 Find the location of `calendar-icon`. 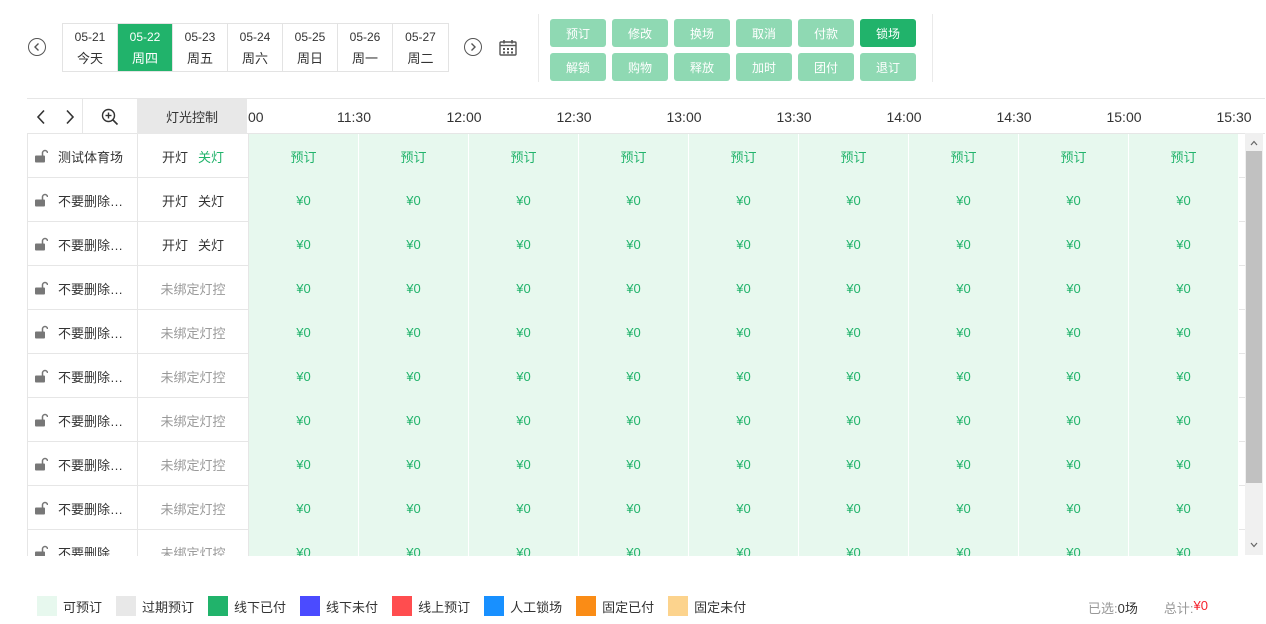

calendar-icon is located at coordinates (508, 47).